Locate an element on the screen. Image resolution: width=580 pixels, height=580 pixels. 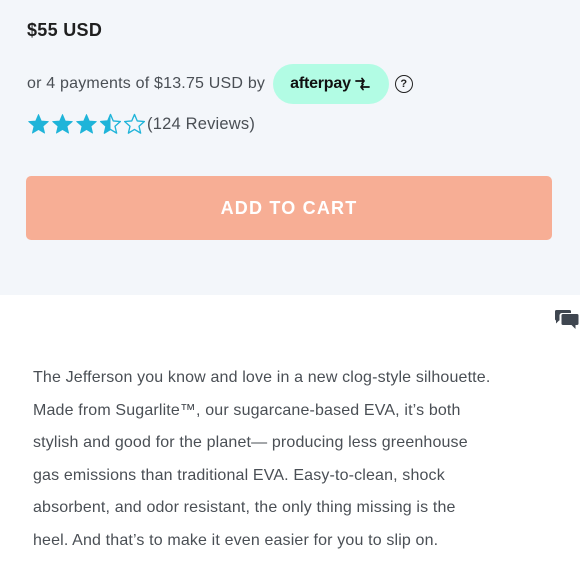
star-rating is located at coordinates (86, 124).